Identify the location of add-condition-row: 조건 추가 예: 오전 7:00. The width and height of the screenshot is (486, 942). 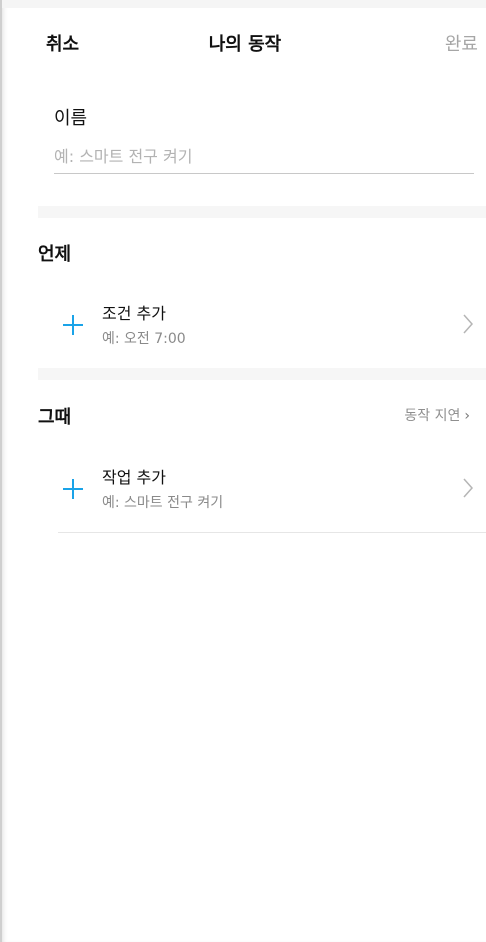
(272, 327).